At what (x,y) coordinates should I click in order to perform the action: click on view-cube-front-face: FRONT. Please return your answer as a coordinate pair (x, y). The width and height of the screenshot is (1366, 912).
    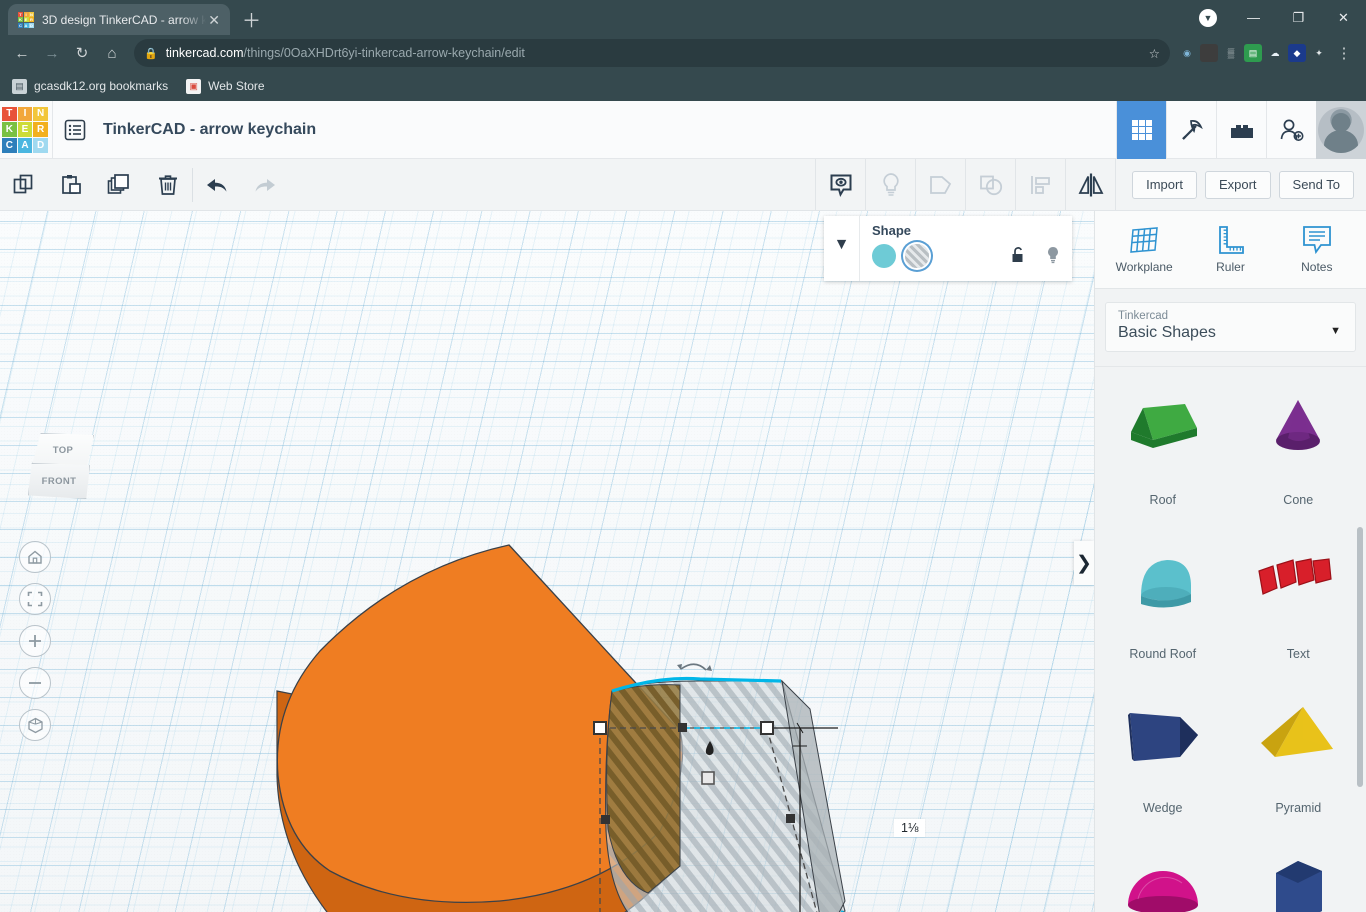
    Looking at the image, I should click on (59, 481).